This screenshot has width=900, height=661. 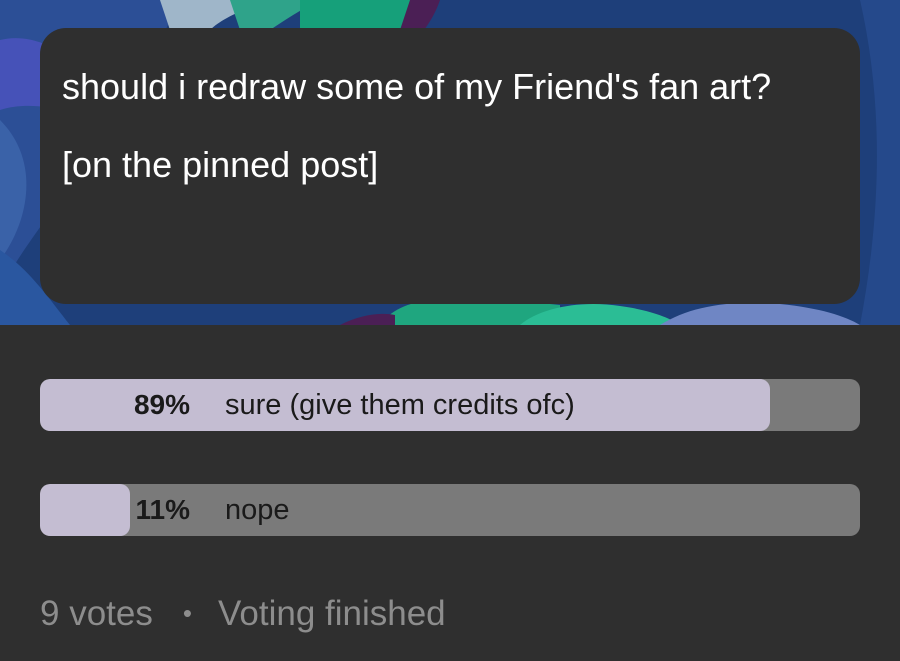 What do you see at coordinates (161, 404) in the screenshot?
I see `poll-option-percent: 89%` at bounding box center [161, 404].